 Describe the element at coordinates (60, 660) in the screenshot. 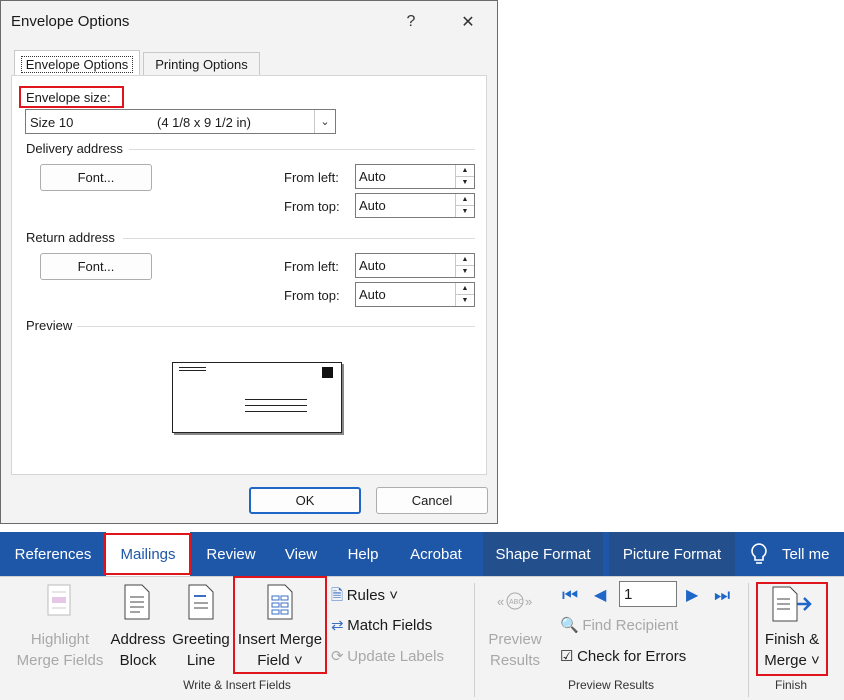

I see `highlight-label-2: Merge Fields` at that location.